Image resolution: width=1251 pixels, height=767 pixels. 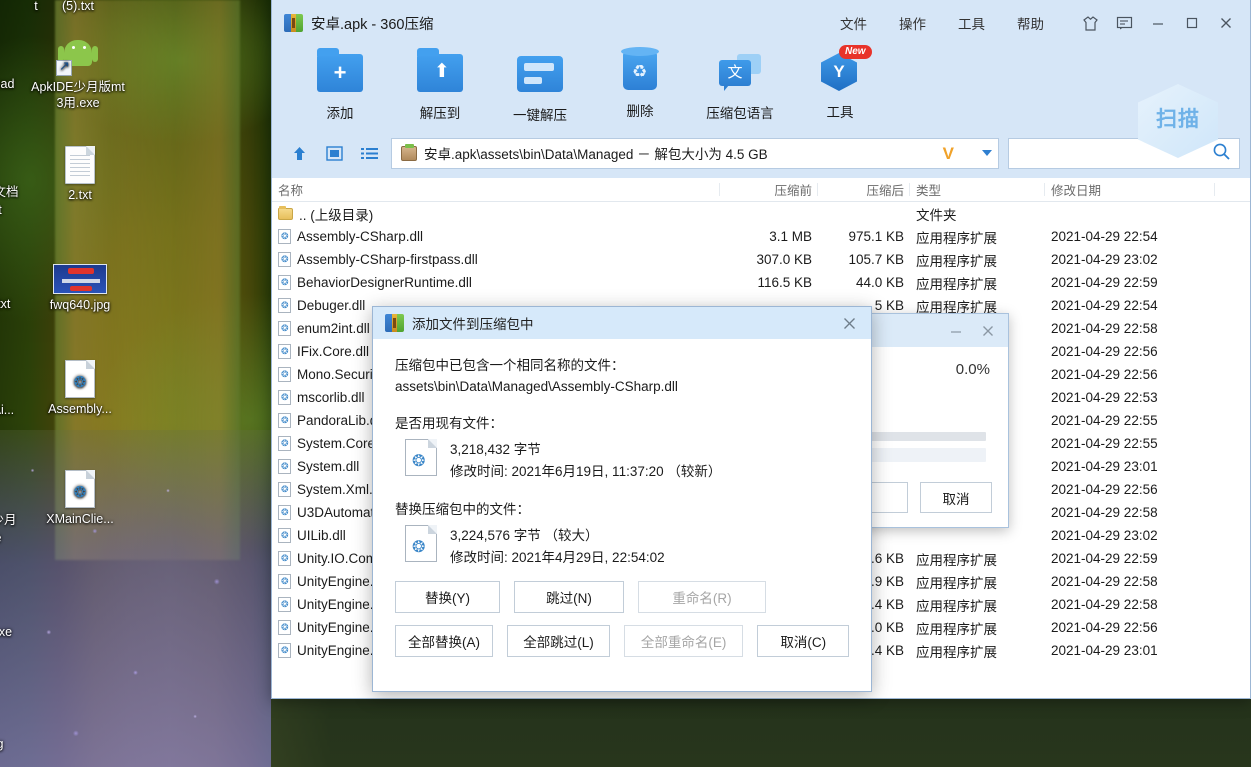 I want to click on column-header-date: 修改日期, so click(x=1130, y=189).